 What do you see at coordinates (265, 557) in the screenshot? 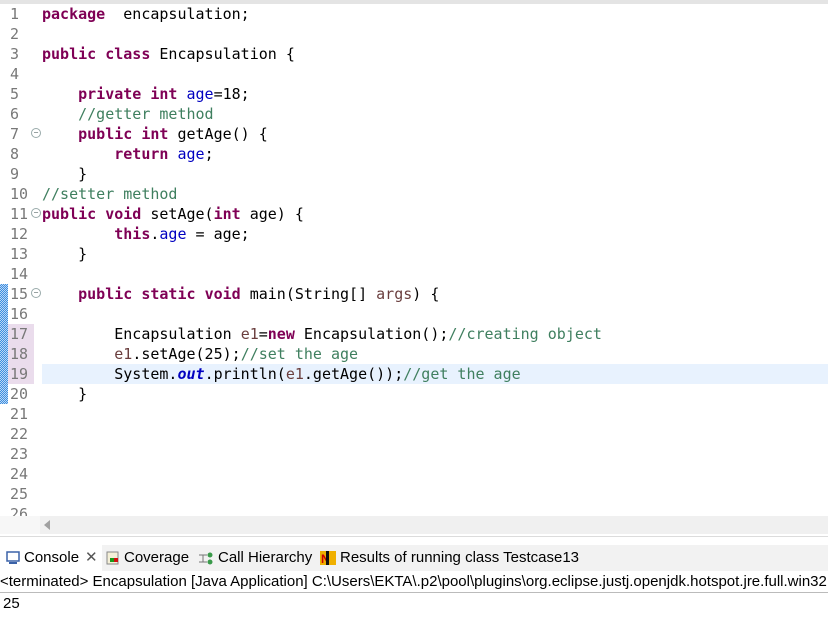
I see `tab-label: Call Hierarchy` at bounding box center [265, 557].